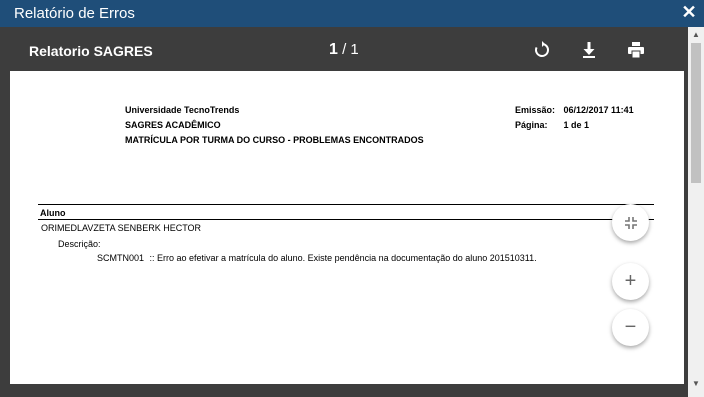  What do you see at coordinates (576, 125) in the screenshot?
I see `page-value: 1 de 1` at bounding box center [576, 125].